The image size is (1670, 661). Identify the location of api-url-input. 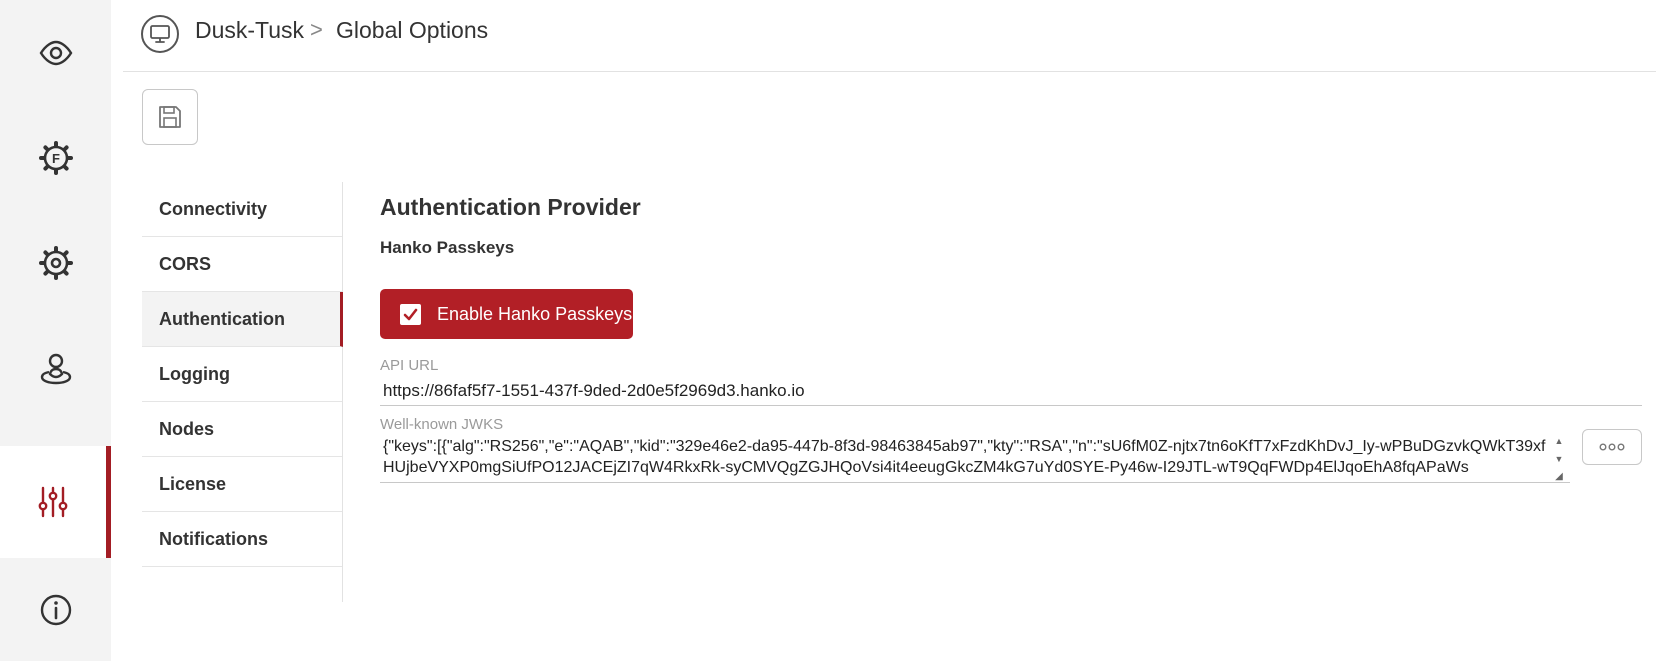
(1011, 391).